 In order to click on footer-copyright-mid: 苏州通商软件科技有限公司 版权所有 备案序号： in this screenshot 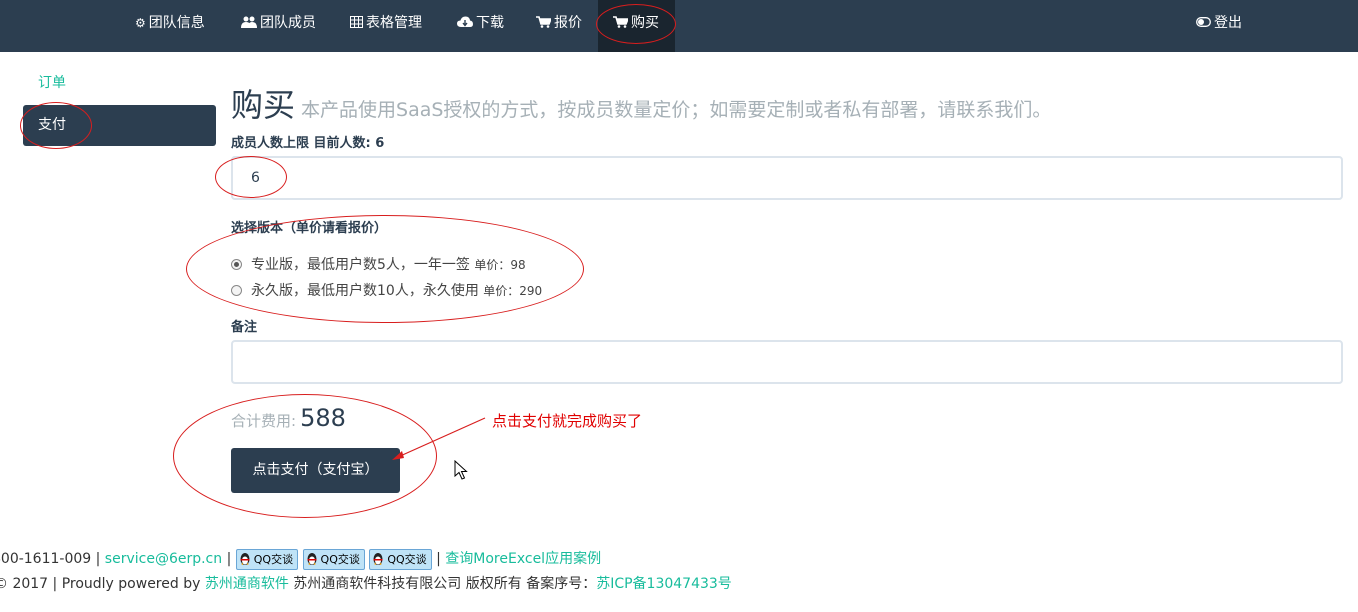, I will do `click(445, 584)`.